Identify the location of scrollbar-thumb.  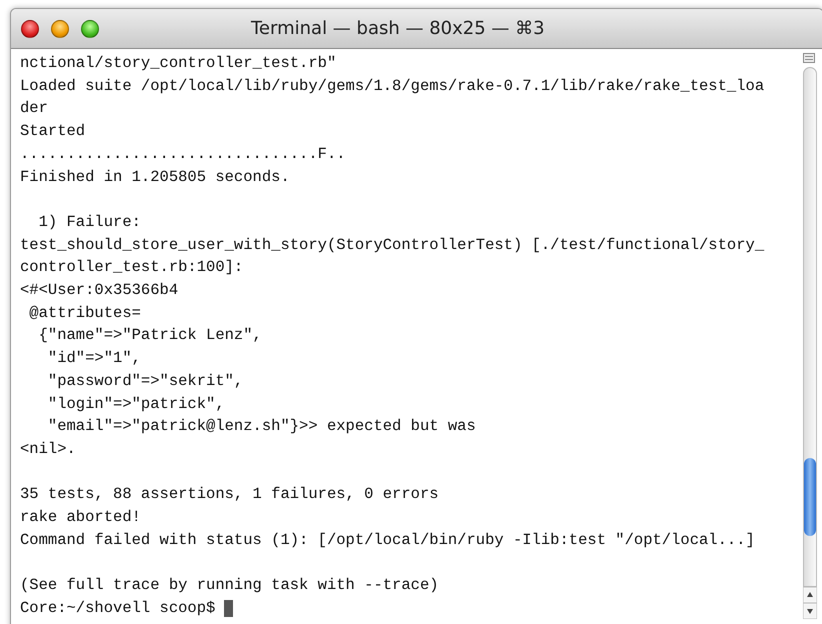
(810, 497).